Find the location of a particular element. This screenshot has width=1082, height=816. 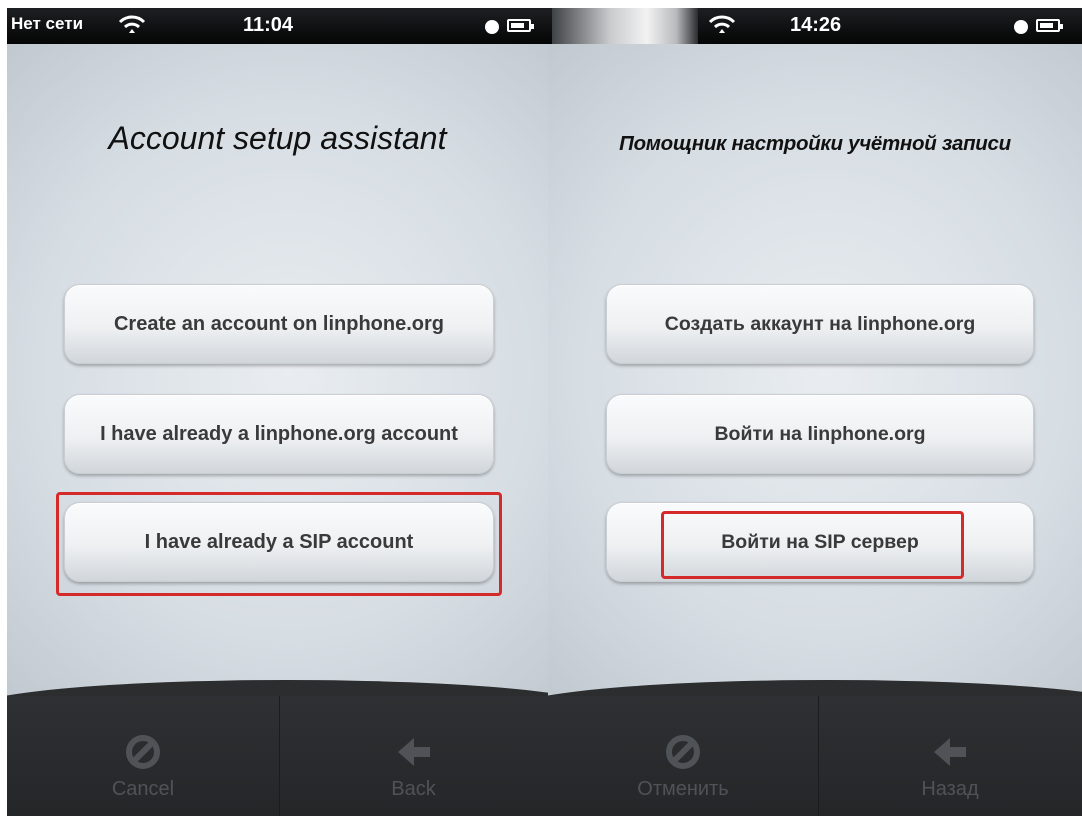

status-bar: 14:26 is located at coordinates (815, 26).